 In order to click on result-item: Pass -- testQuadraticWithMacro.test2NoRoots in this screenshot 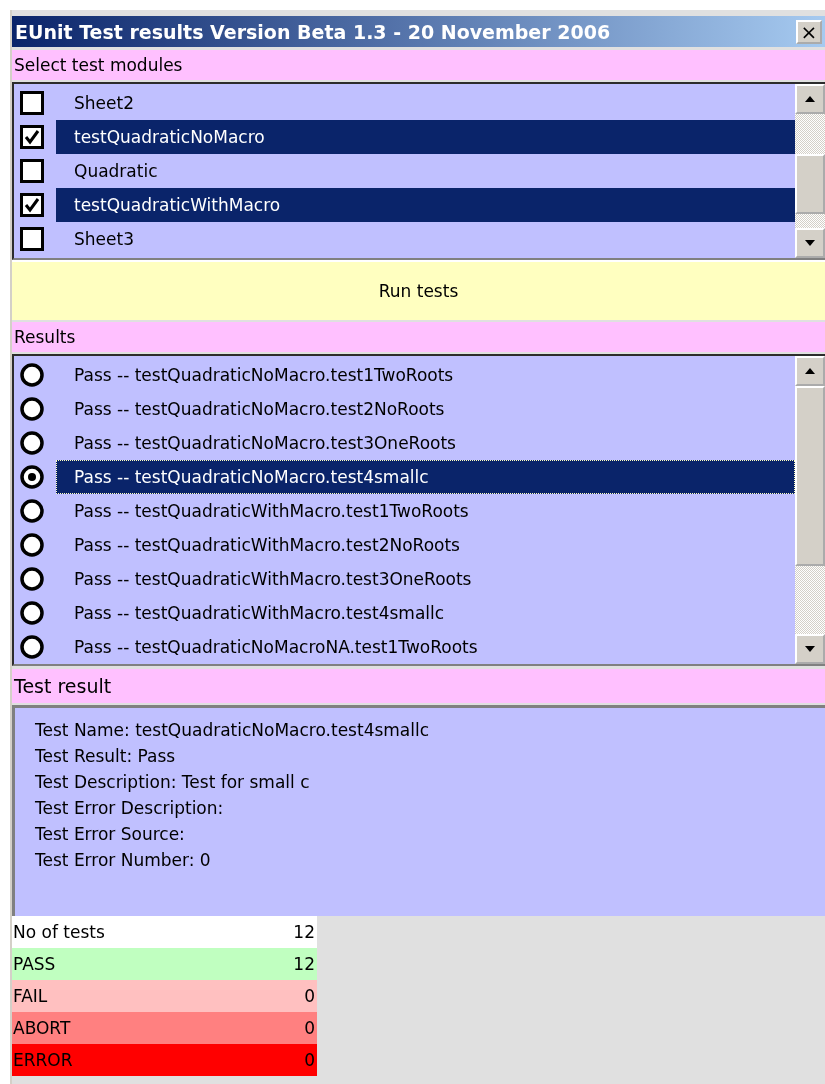, I will do `click(425, 545)`.